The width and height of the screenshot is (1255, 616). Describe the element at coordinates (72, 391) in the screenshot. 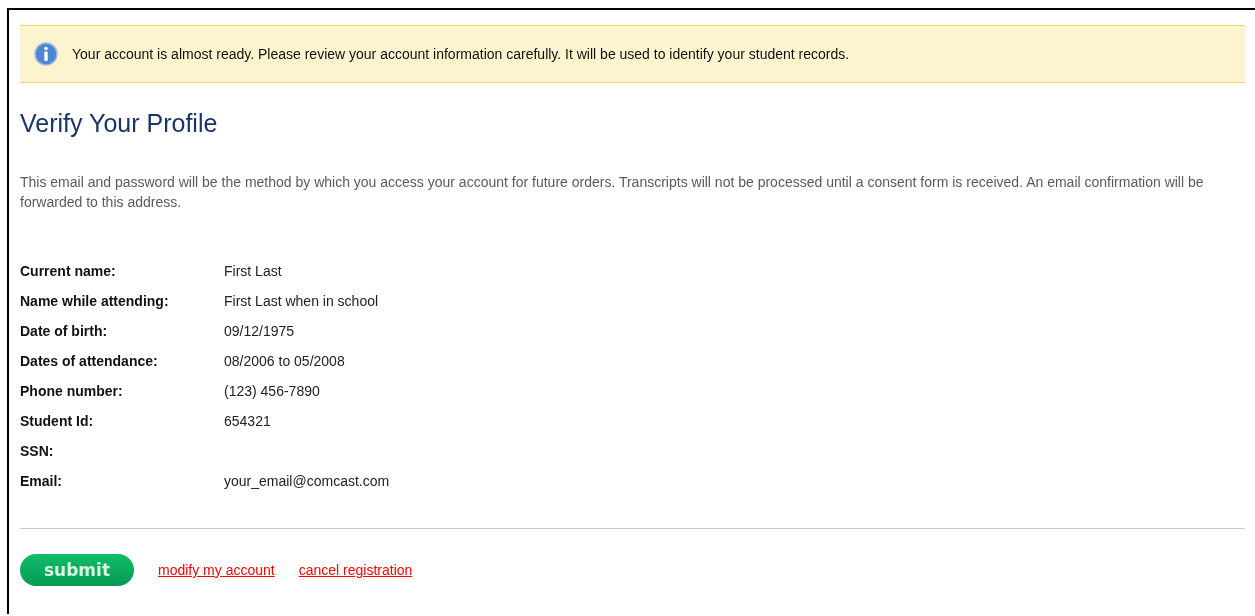

I see `field-label: Phone number:` at that location.